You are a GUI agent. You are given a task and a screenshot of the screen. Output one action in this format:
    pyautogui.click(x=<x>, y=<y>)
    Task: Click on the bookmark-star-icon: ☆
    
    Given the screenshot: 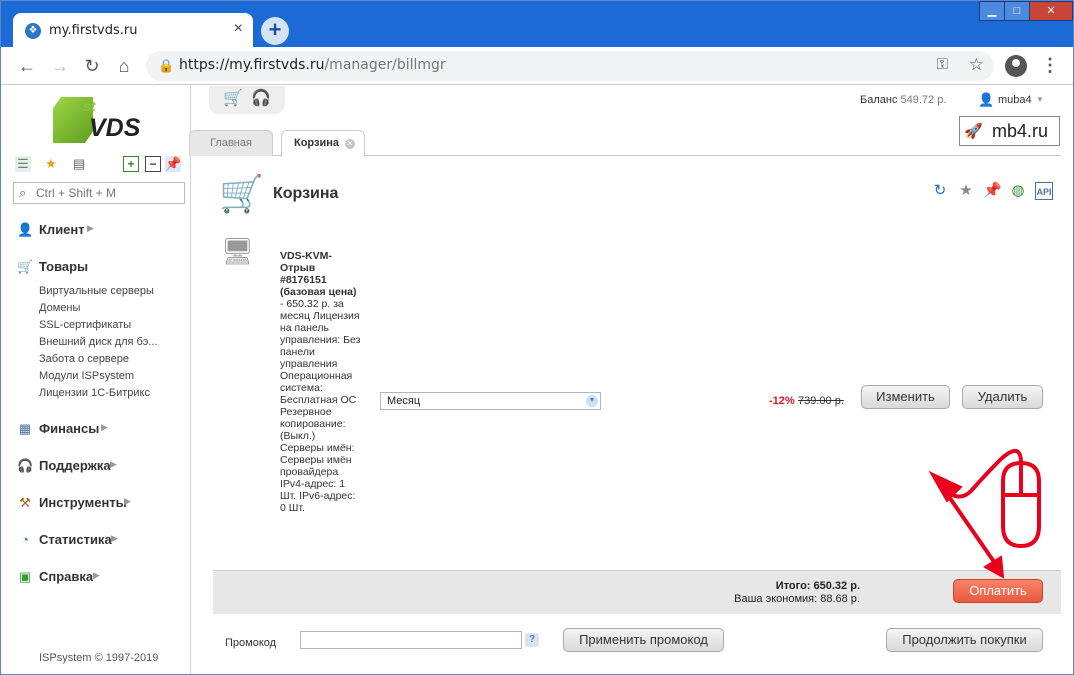 What is the action you would take?
    pyautogui.click(x=976, y=65)
    